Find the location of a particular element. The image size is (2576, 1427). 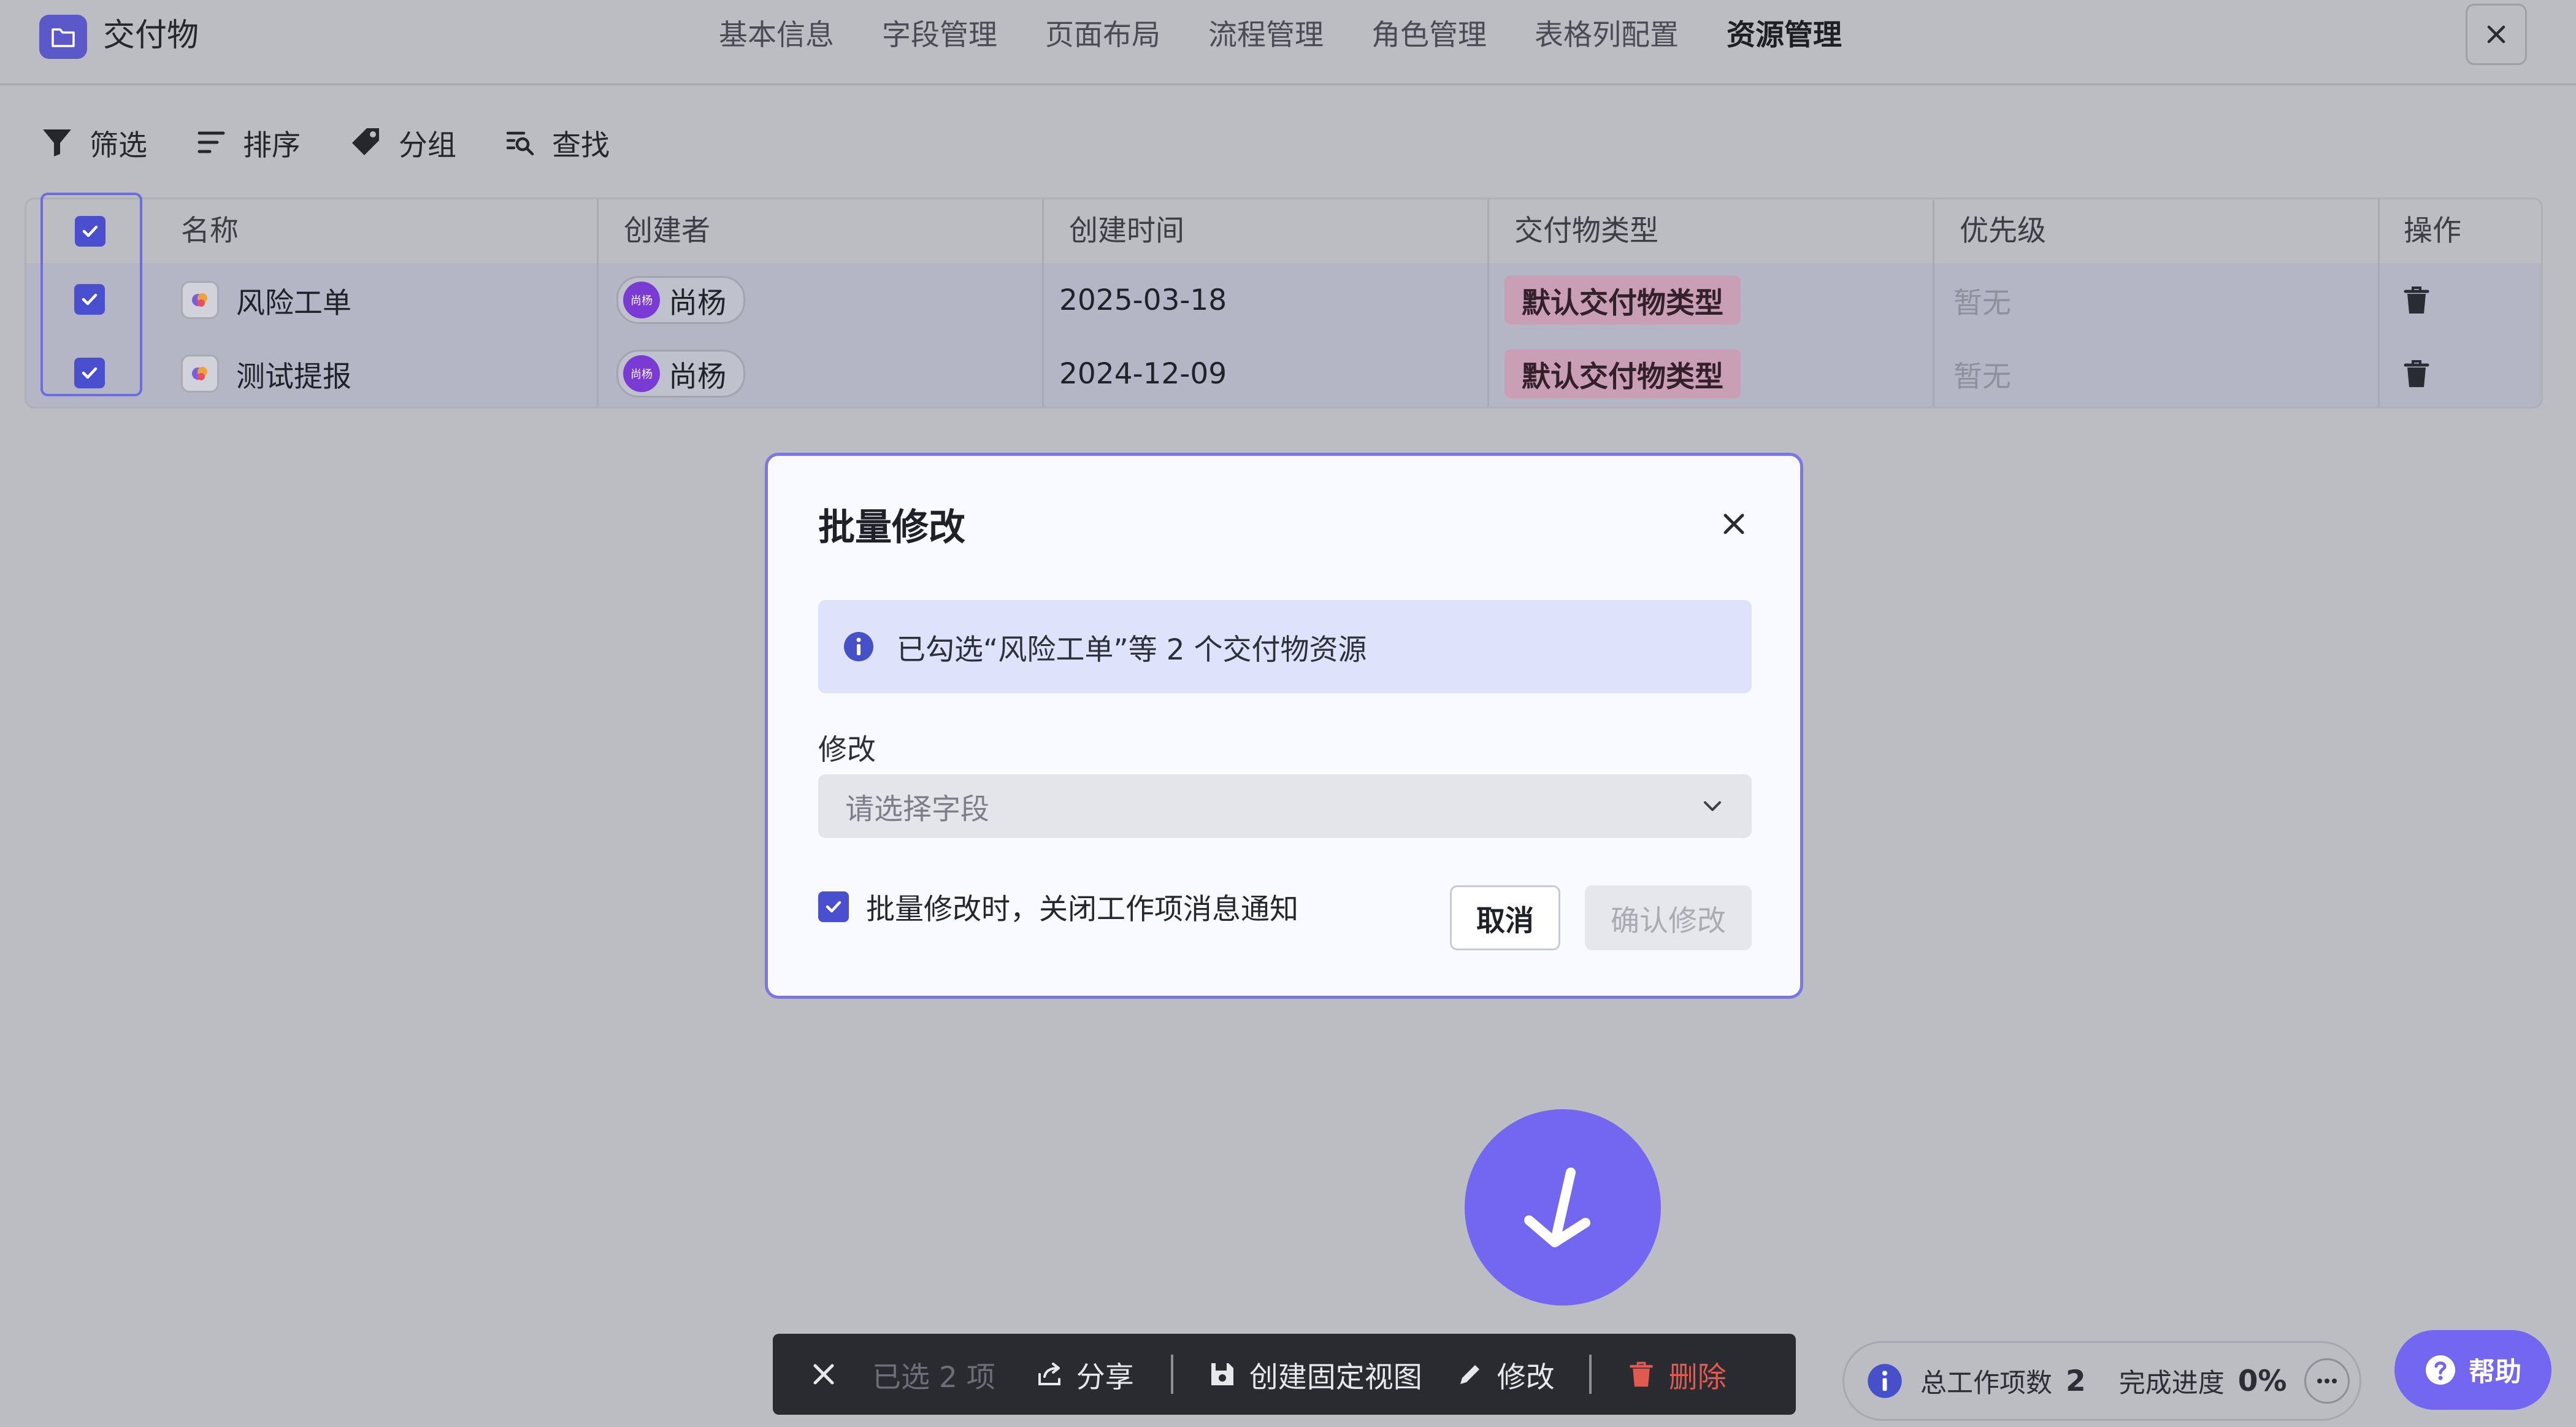

selection-info-banner: 已勾选“风险工单”等 2 个交付物资源 is located at coordinates (1285, 646).